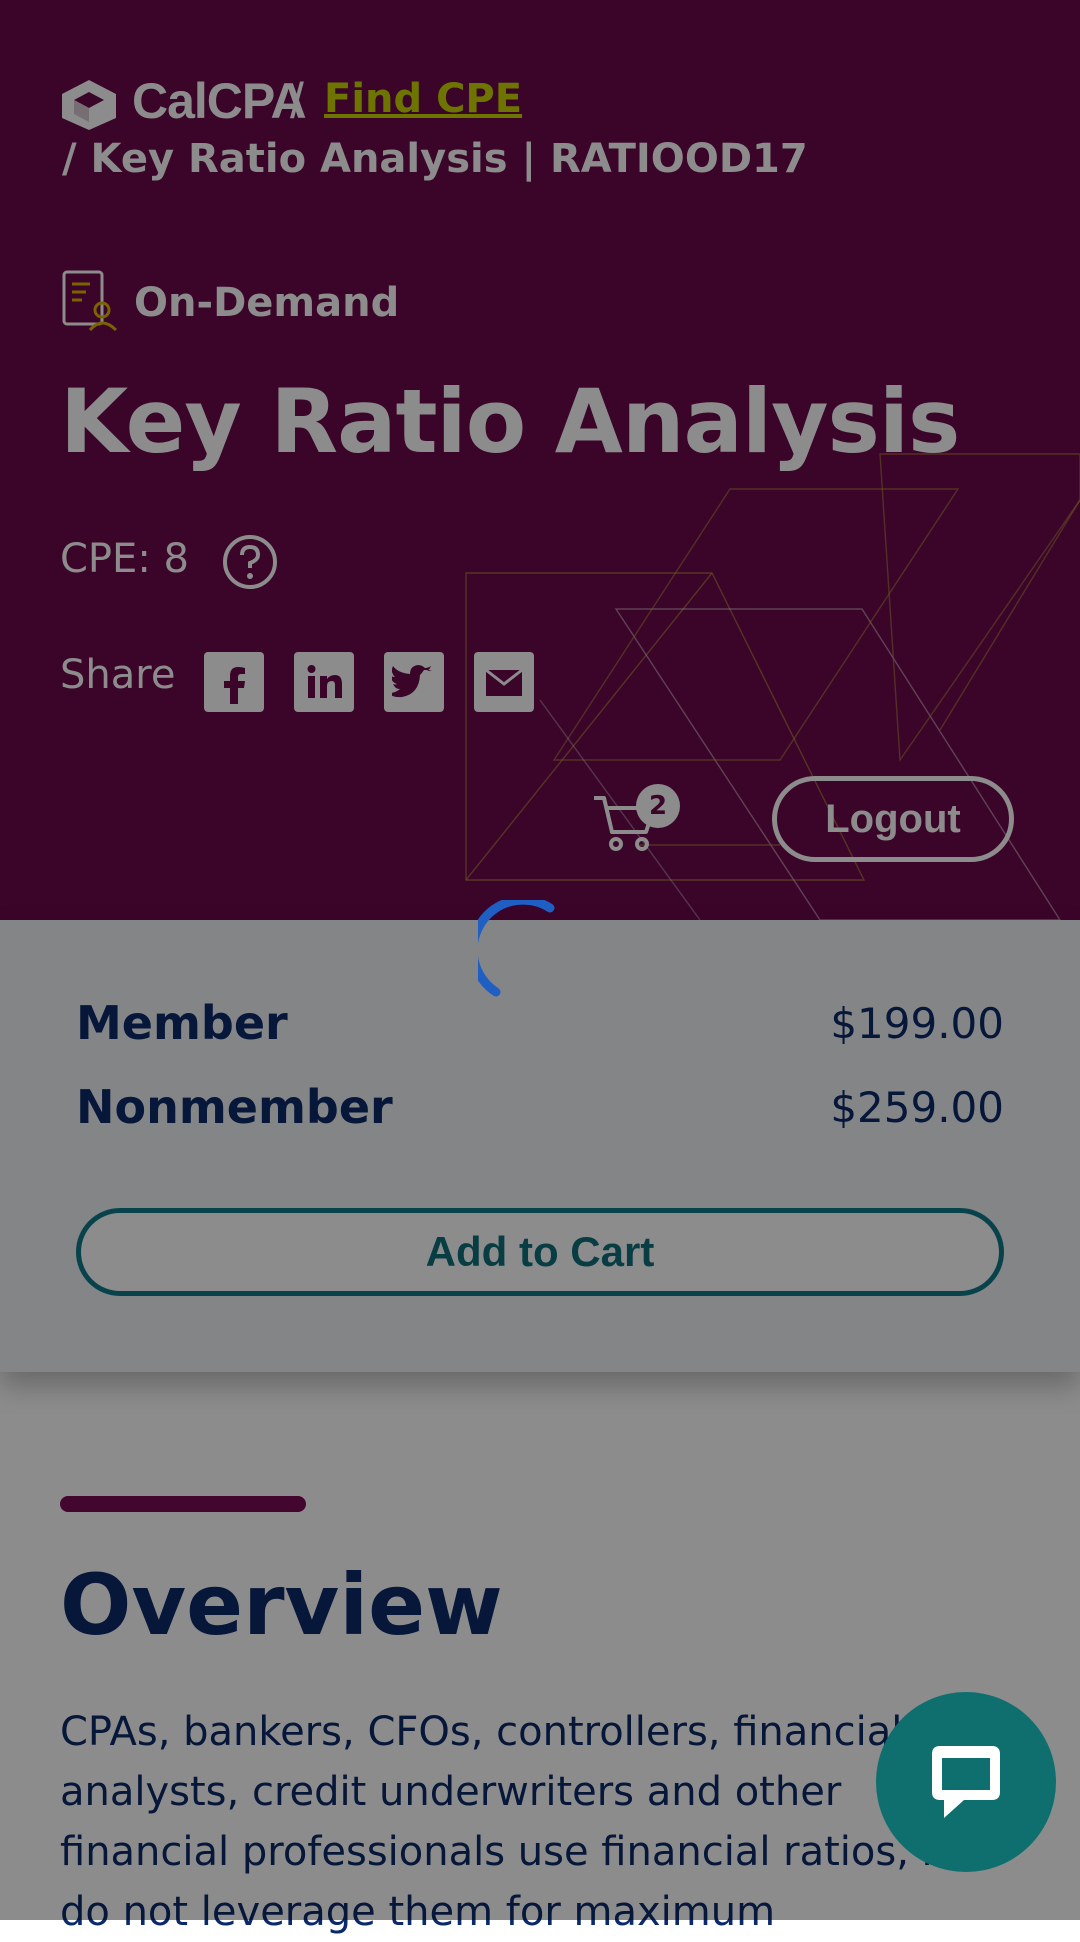 This screenshot has height=1942, width=1080. I want to click on chat-icon, so click(966, 1782).